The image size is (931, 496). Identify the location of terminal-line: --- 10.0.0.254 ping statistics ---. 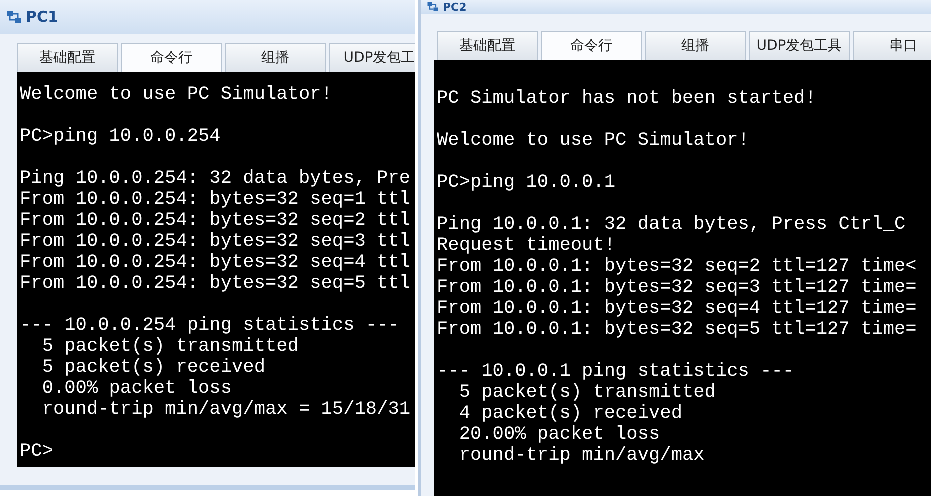
(210, 325).